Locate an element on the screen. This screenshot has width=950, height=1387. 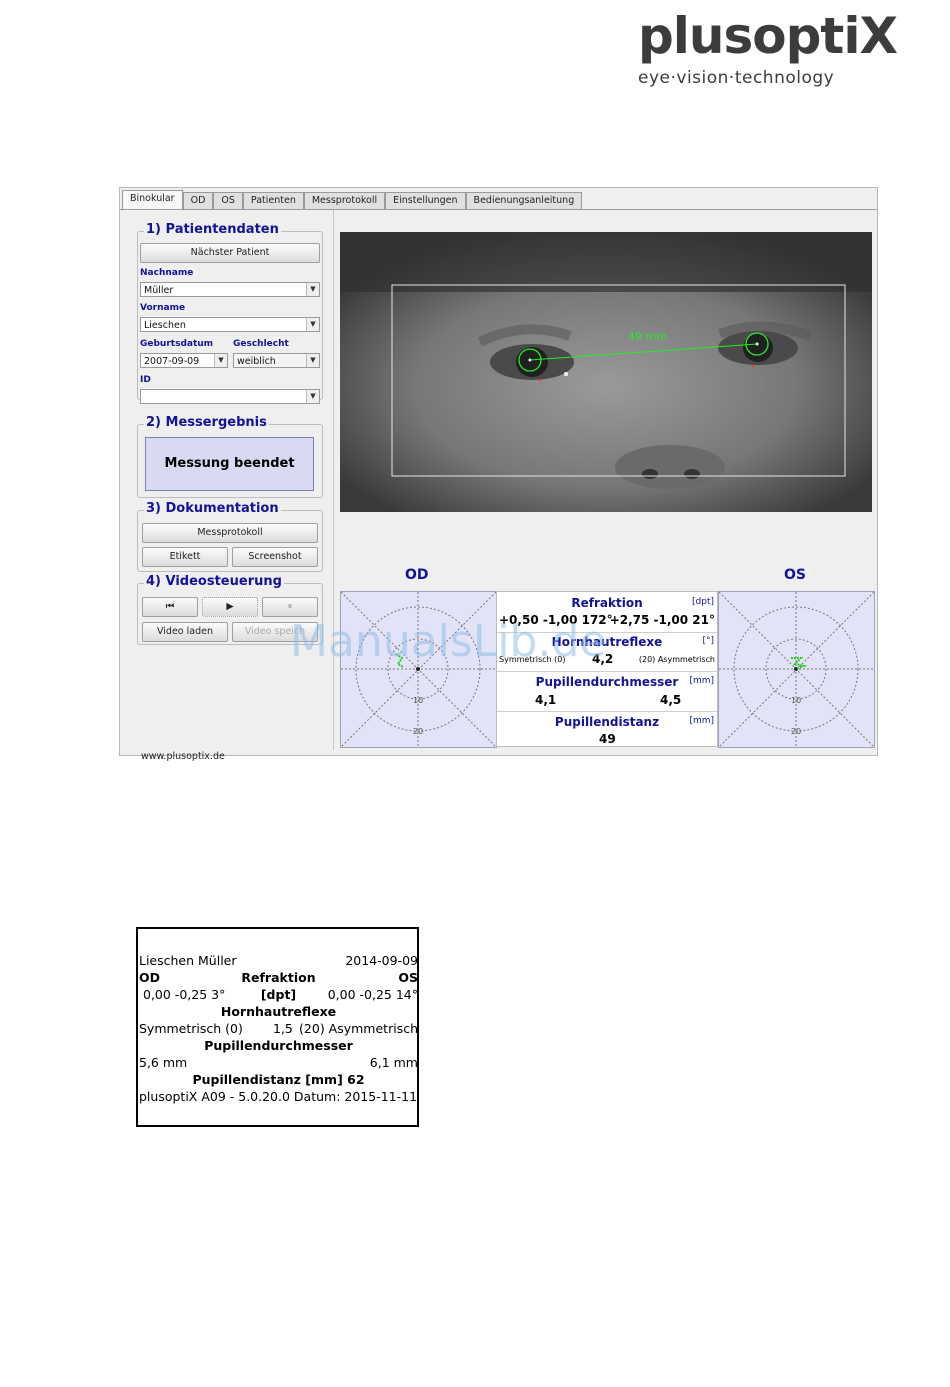
watermark: ManualsLib.de is located at coordinates (448, 641).